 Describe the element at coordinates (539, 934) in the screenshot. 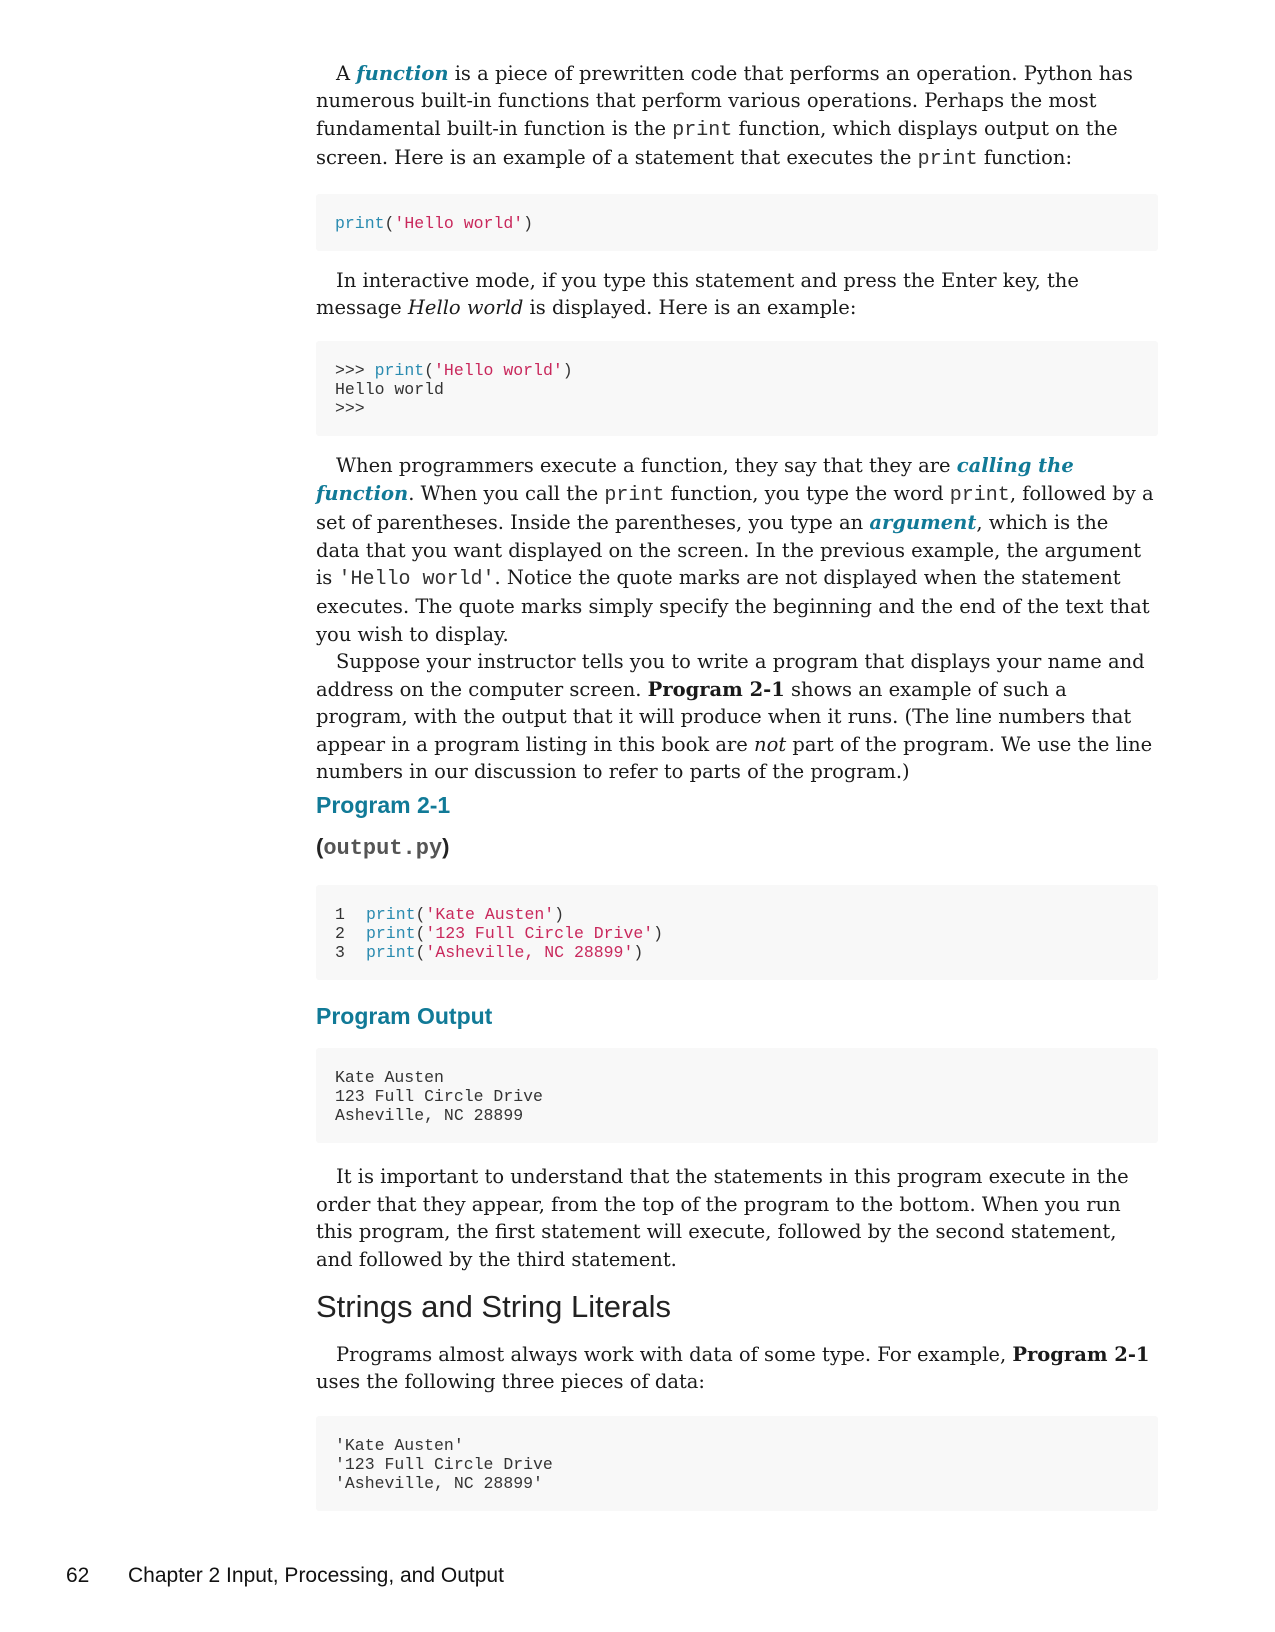

I see `code-string: '123 Full Circle Drive'` at that location.